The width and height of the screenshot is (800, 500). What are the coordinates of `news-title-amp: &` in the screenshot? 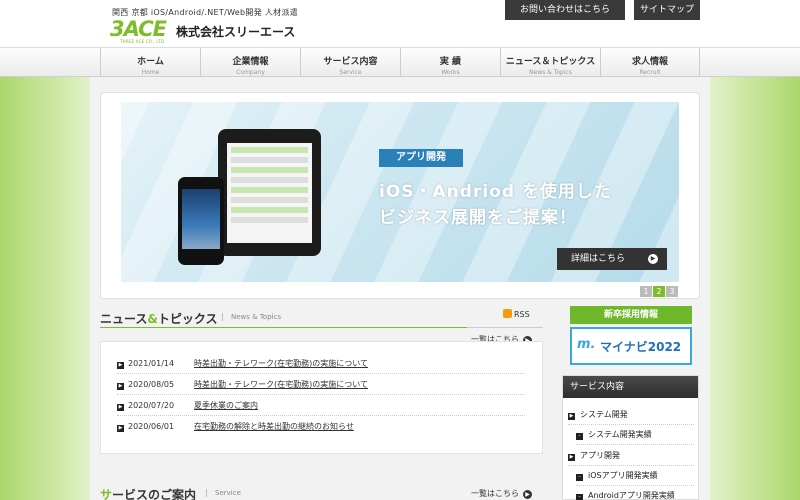 It's located at (152, 319).